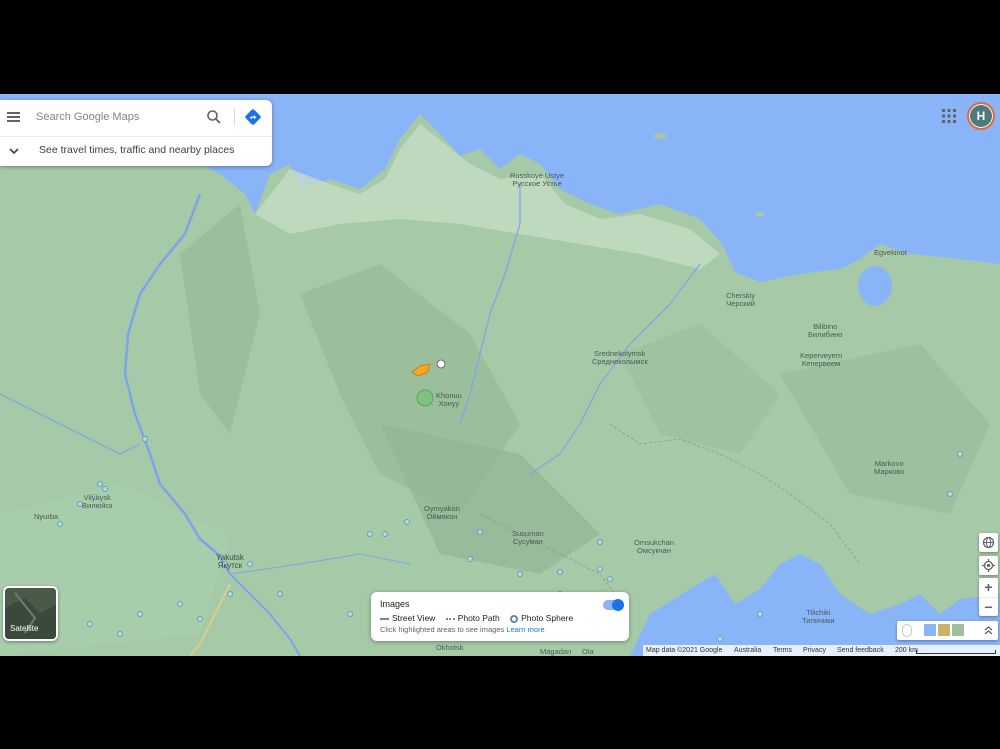  I want to click on place-label: Okhotsk, so click(450, 648).